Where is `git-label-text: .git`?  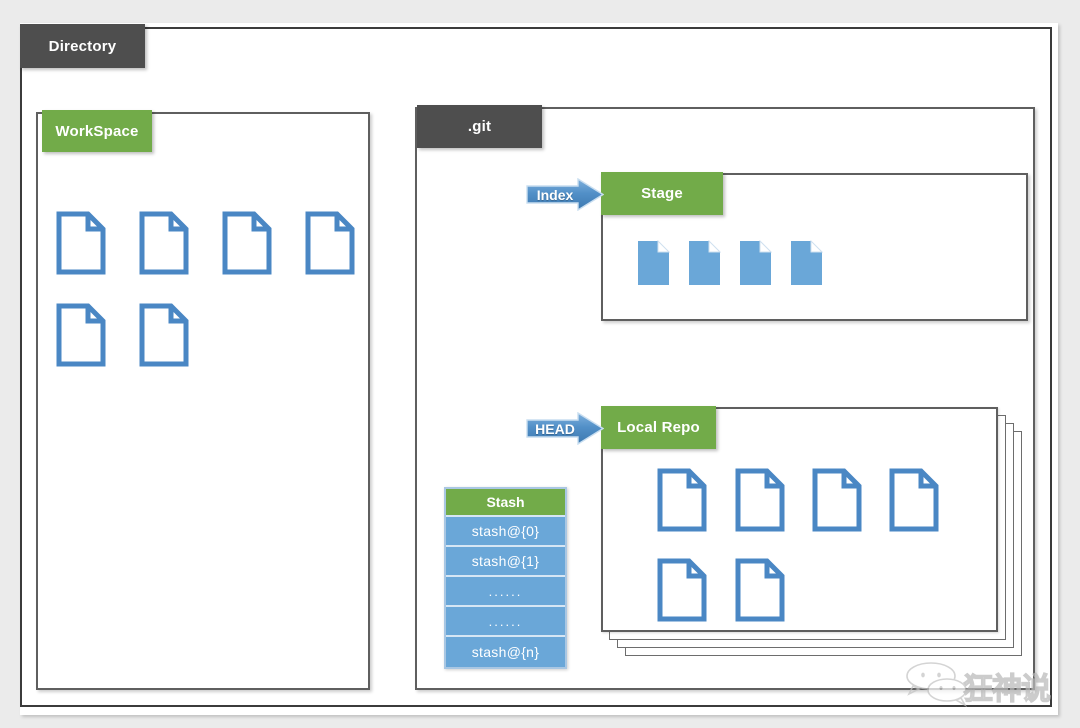 git-label-text: .git is located at coordinates (479, 126).